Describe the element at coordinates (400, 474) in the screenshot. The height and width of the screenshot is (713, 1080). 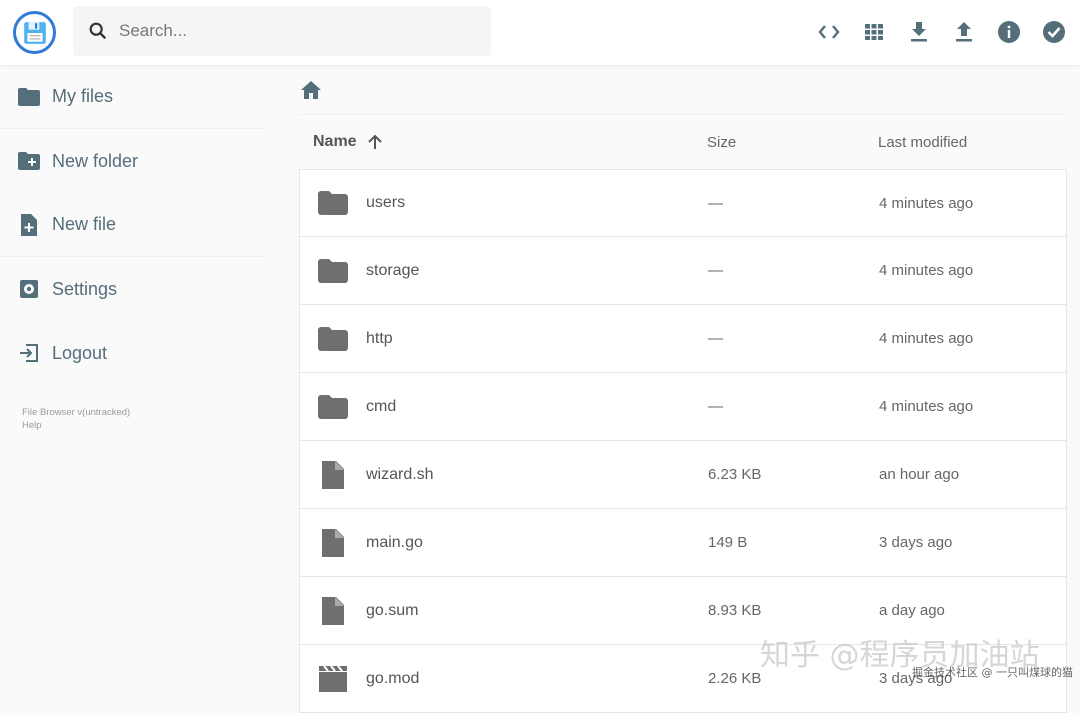
I see `file-name: wizard.sh` at that location.